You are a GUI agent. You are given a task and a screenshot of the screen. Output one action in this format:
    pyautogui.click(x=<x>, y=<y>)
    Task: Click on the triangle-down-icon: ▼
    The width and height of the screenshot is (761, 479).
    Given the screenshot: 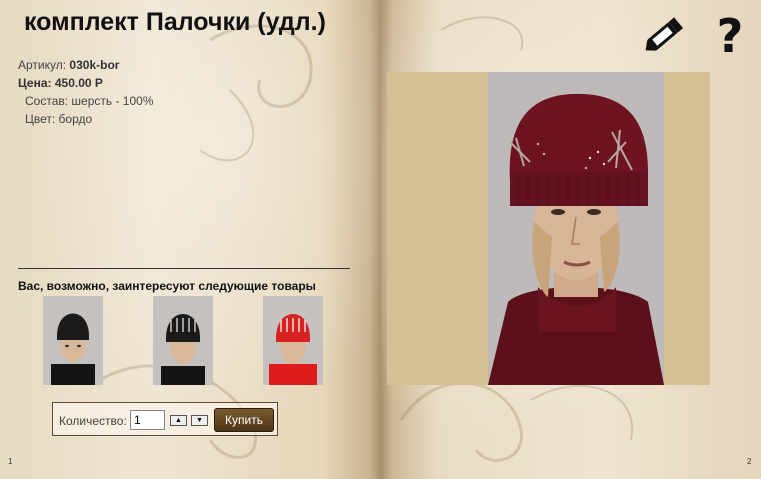 What is the action you would take?
    pyautogui.click(x=199, y=420)
    